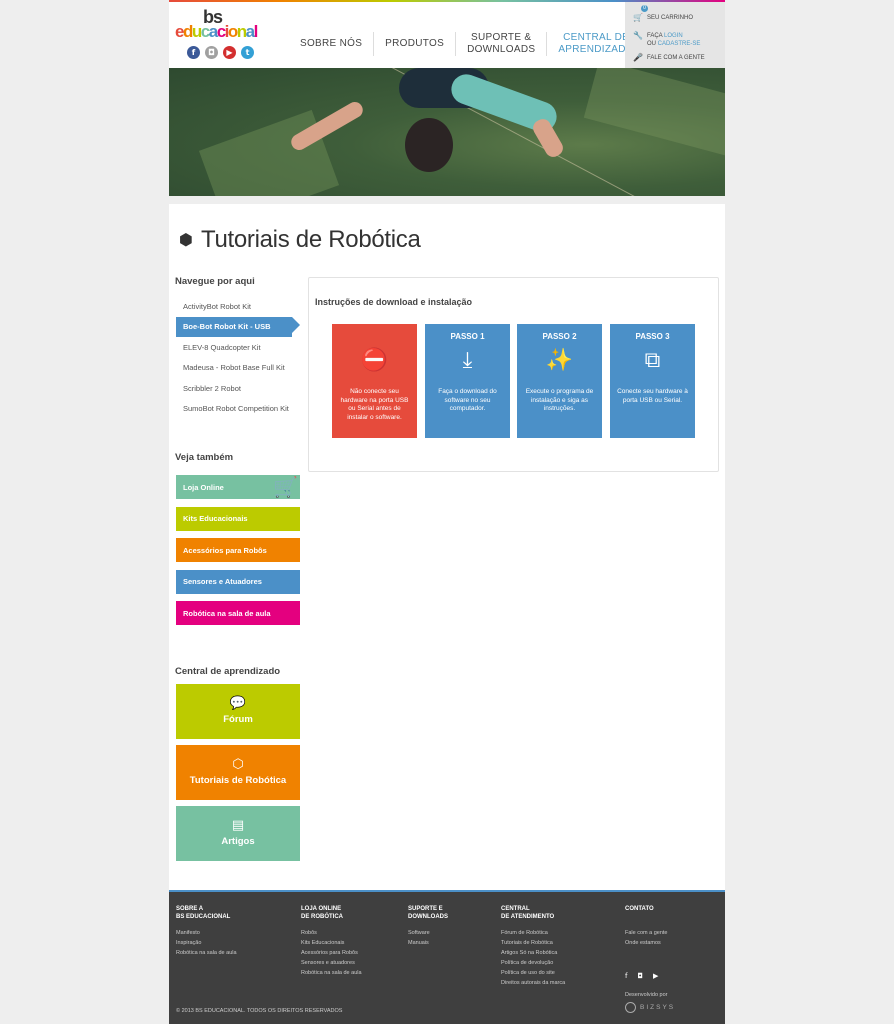 Image resolution: width=894 pixels, height=1024 pixels. I want to click on panel-heading: Instruções de download e instalação, so click(394, 302).